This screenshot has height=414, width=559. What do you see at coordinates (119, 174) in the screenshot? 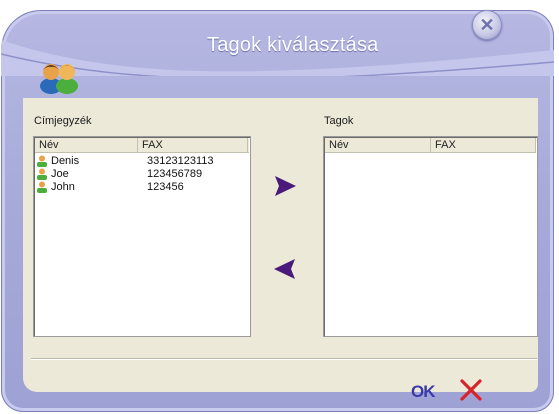
I see `list-item: Joe 123456789` at bounding box center [119, 174].